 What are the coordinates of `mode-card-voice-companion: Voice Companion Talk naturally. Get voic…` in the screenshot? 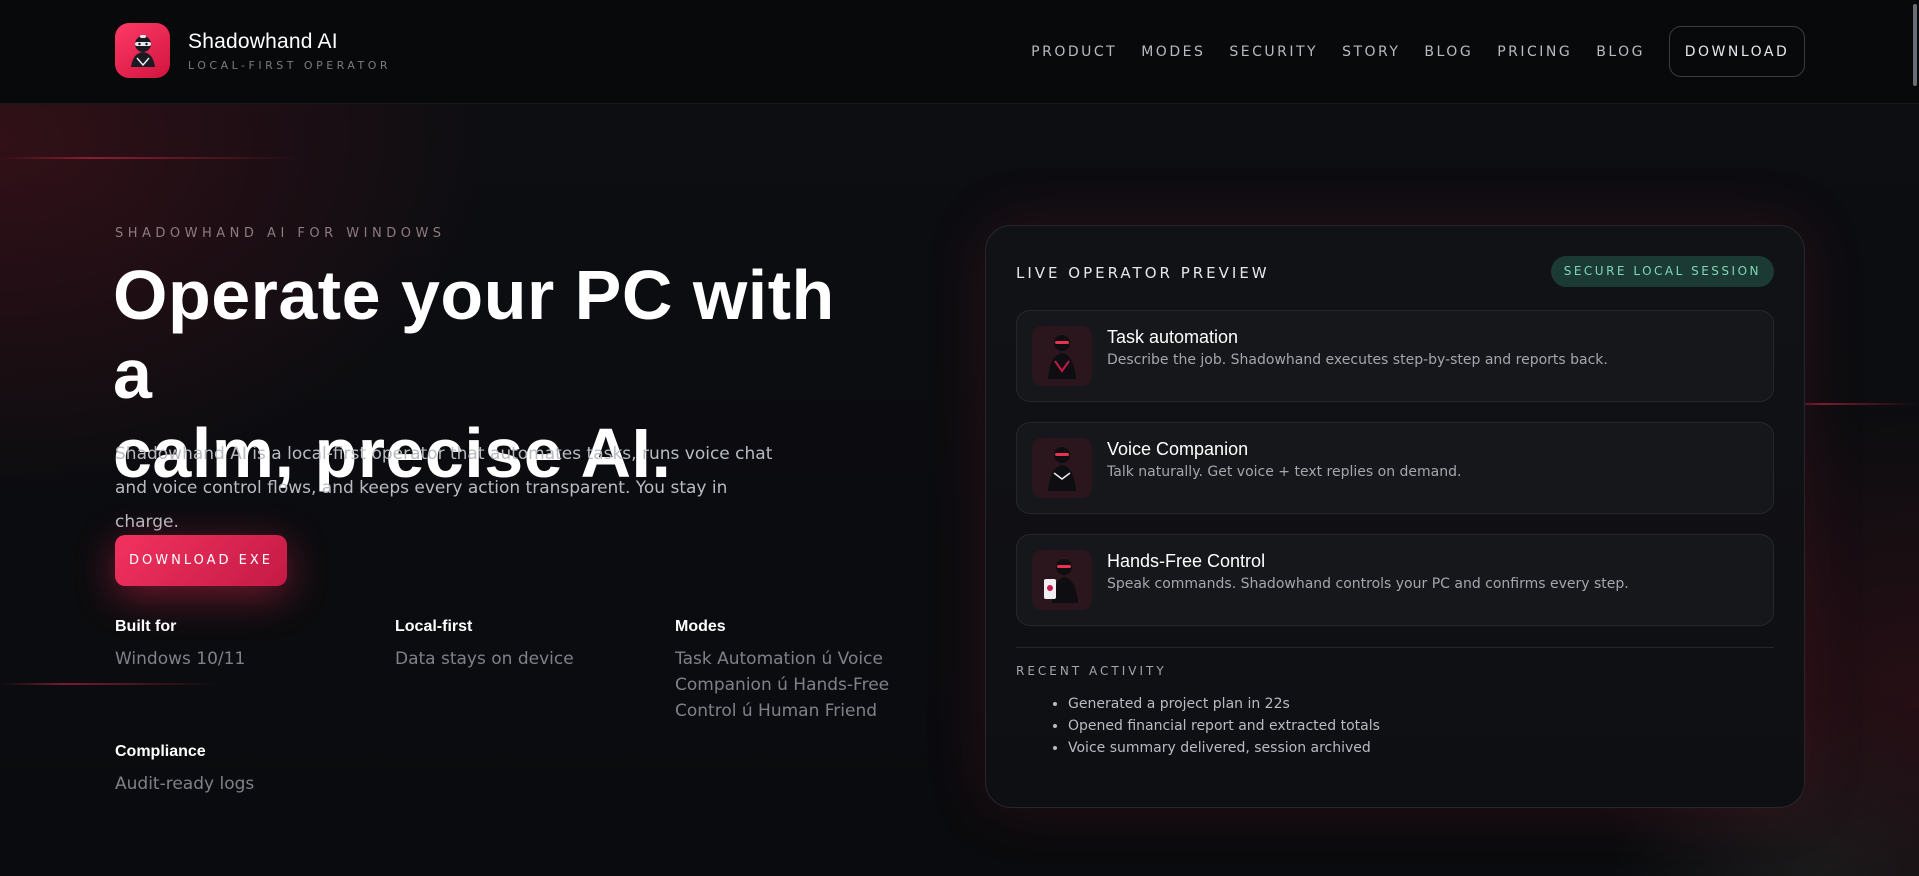 It's located at (1395, 468).